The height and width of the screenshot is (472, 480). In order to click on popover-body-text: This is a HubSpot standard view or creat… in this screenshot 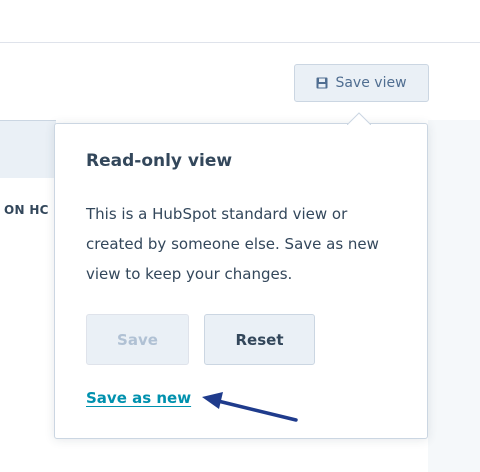, I will do `click(232, 244)`.